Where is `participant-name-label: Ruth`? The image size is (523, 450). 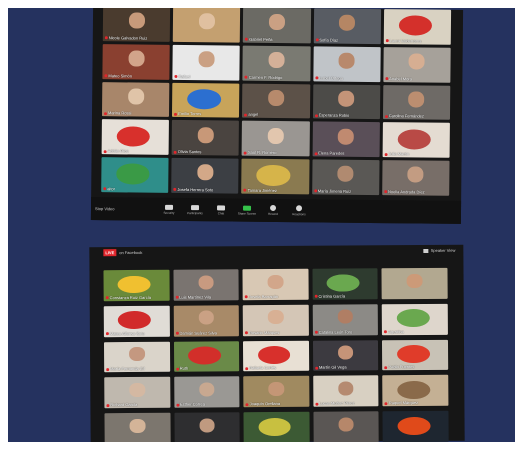
participant-name-label: Ruth is located at coordinates (206, 369).